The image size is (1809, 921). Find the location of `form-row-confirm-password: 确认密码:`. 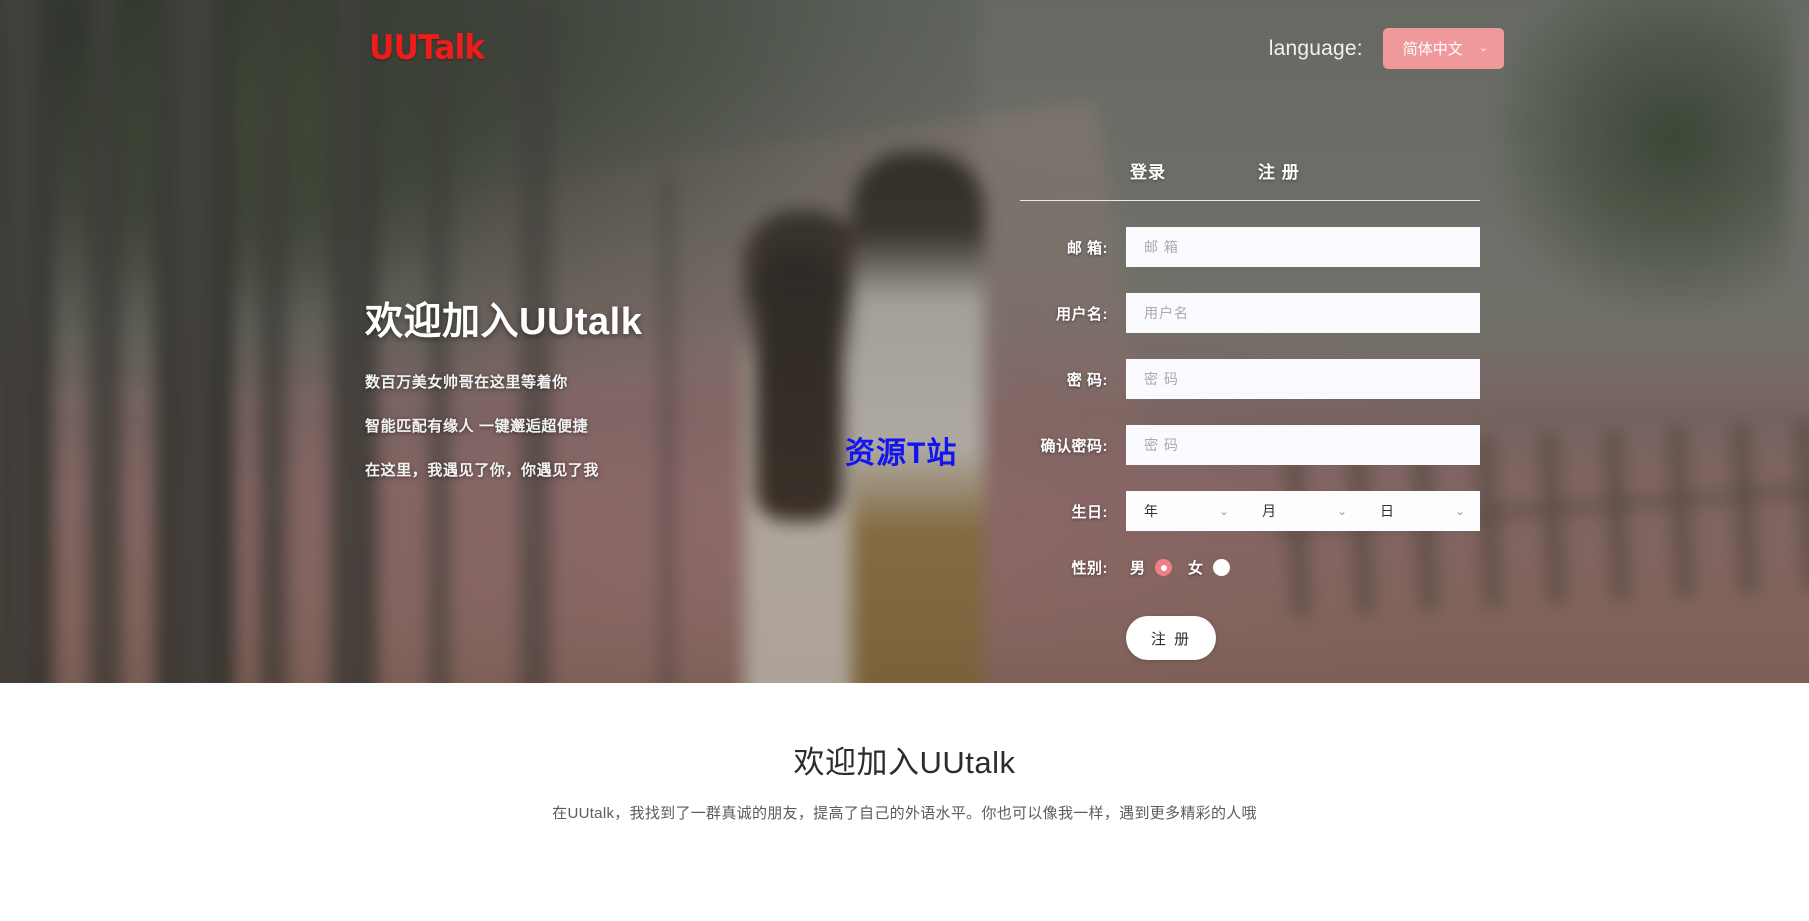

form-row-confirm-password: 确认密码: is located at coordinates (1250, 445).